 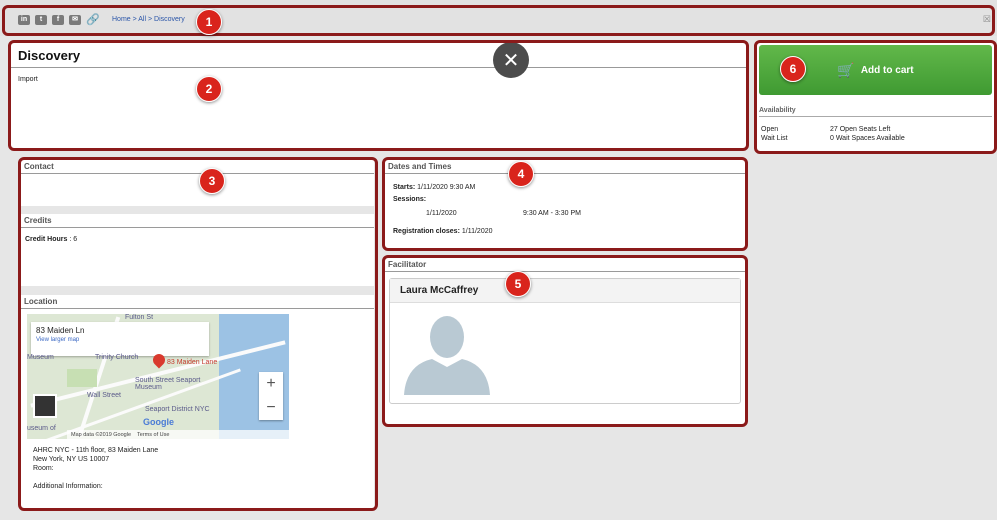 I want to click on step-badge-2: 2, so click(x=209, y=89).